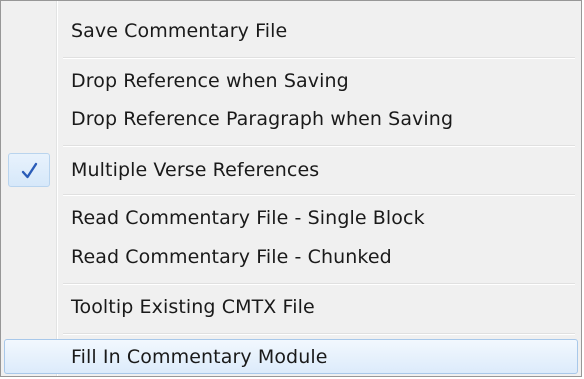 The width and height of the screenshot is (584, 379). Describe the element at coordinates (248, 218) in the screenshot. I see `menu-item-label: Read Commentary File - Single Block` at that location.